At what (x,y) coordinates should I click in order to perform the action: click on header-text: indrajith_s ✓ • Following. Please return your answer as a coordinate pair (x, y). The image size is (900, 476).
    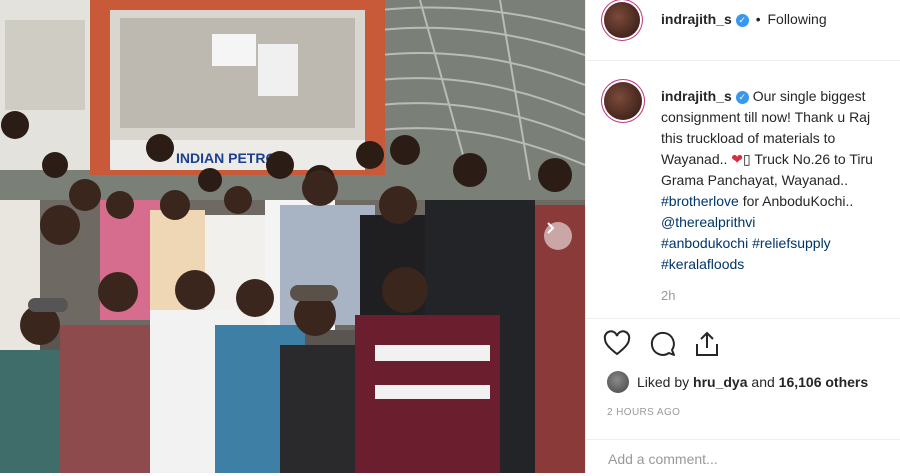
    Looking at the image, I should click on (744, 19).